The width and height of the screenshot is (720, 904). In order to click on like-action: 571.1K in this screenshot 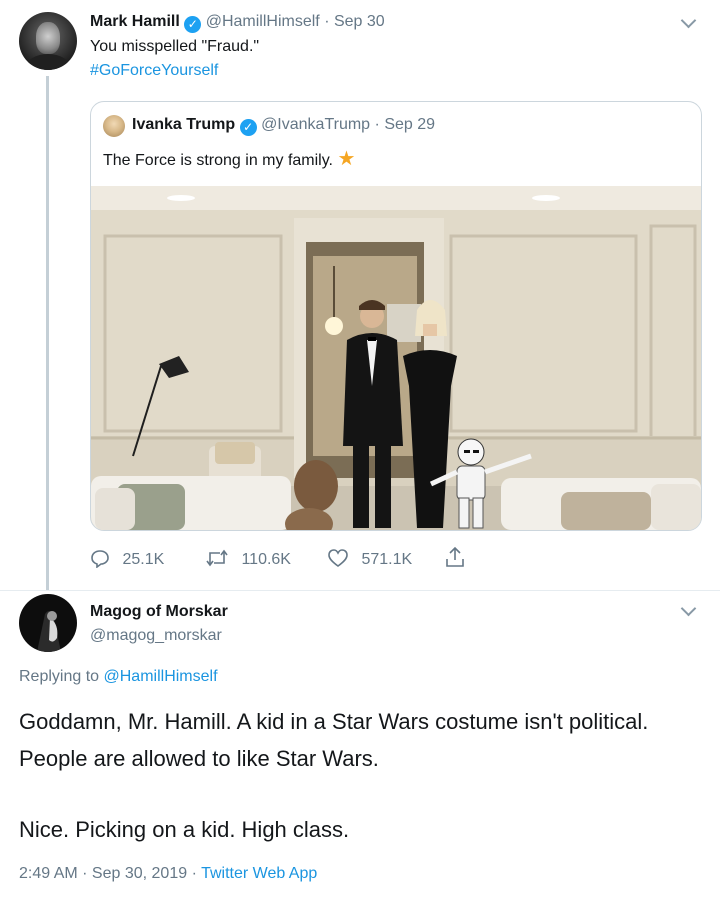, I will do `click(369, 558)`.